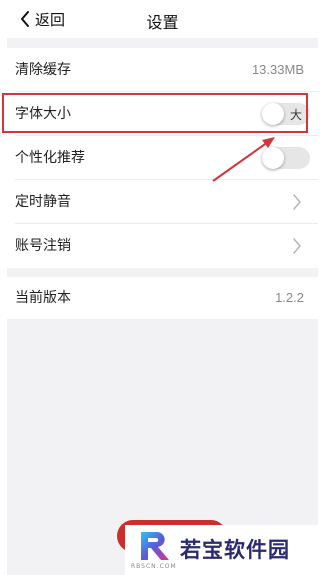 The image size is (320, 575). I want to click on account-cancel-row: 账号注销, so click(162, 246).